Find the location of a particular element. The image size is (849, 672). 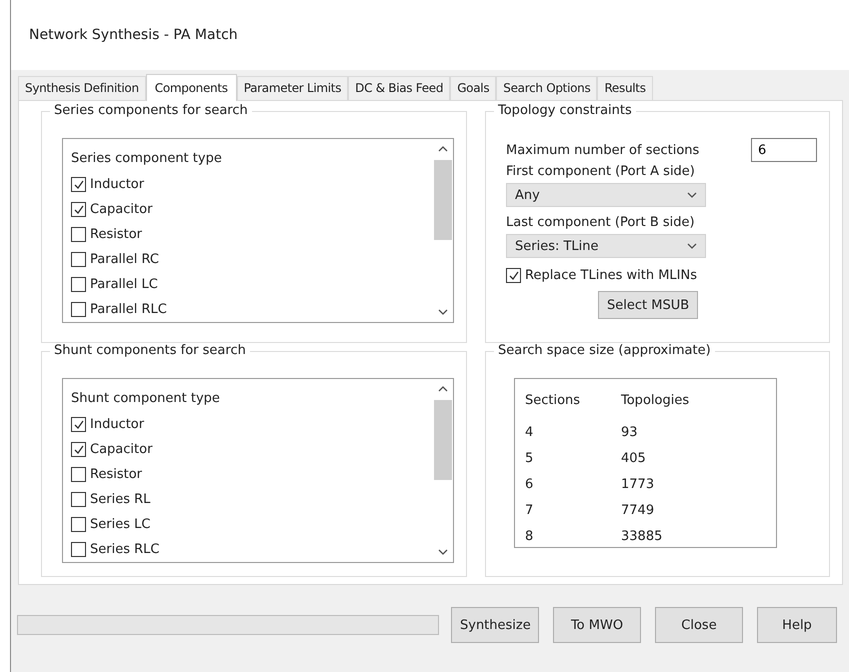

tab: Synthesis Definition is located at coordinates (82, 88).